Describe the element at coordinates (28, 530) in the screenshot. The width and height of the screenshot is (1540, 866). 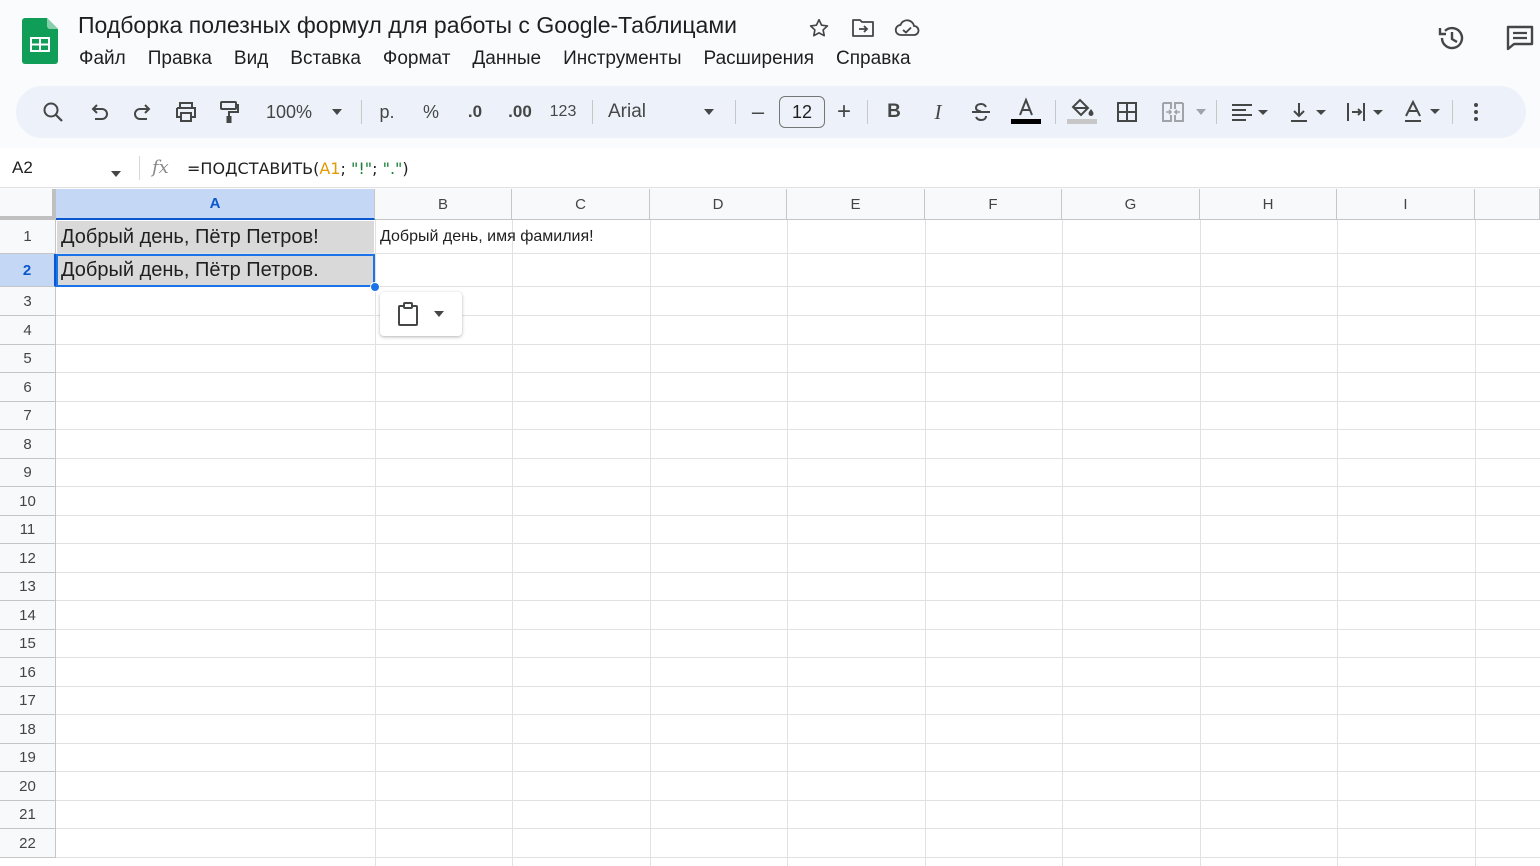
I see `row-header-11: 11` at that location.